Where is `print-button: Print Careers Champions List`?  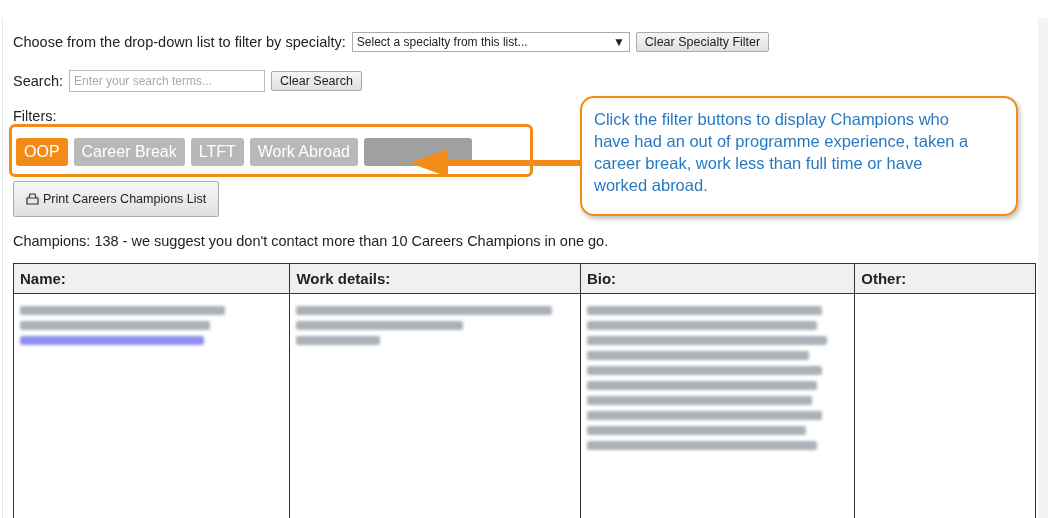
print-button: Print Careers Champions List is located at coordinates (116, 199).